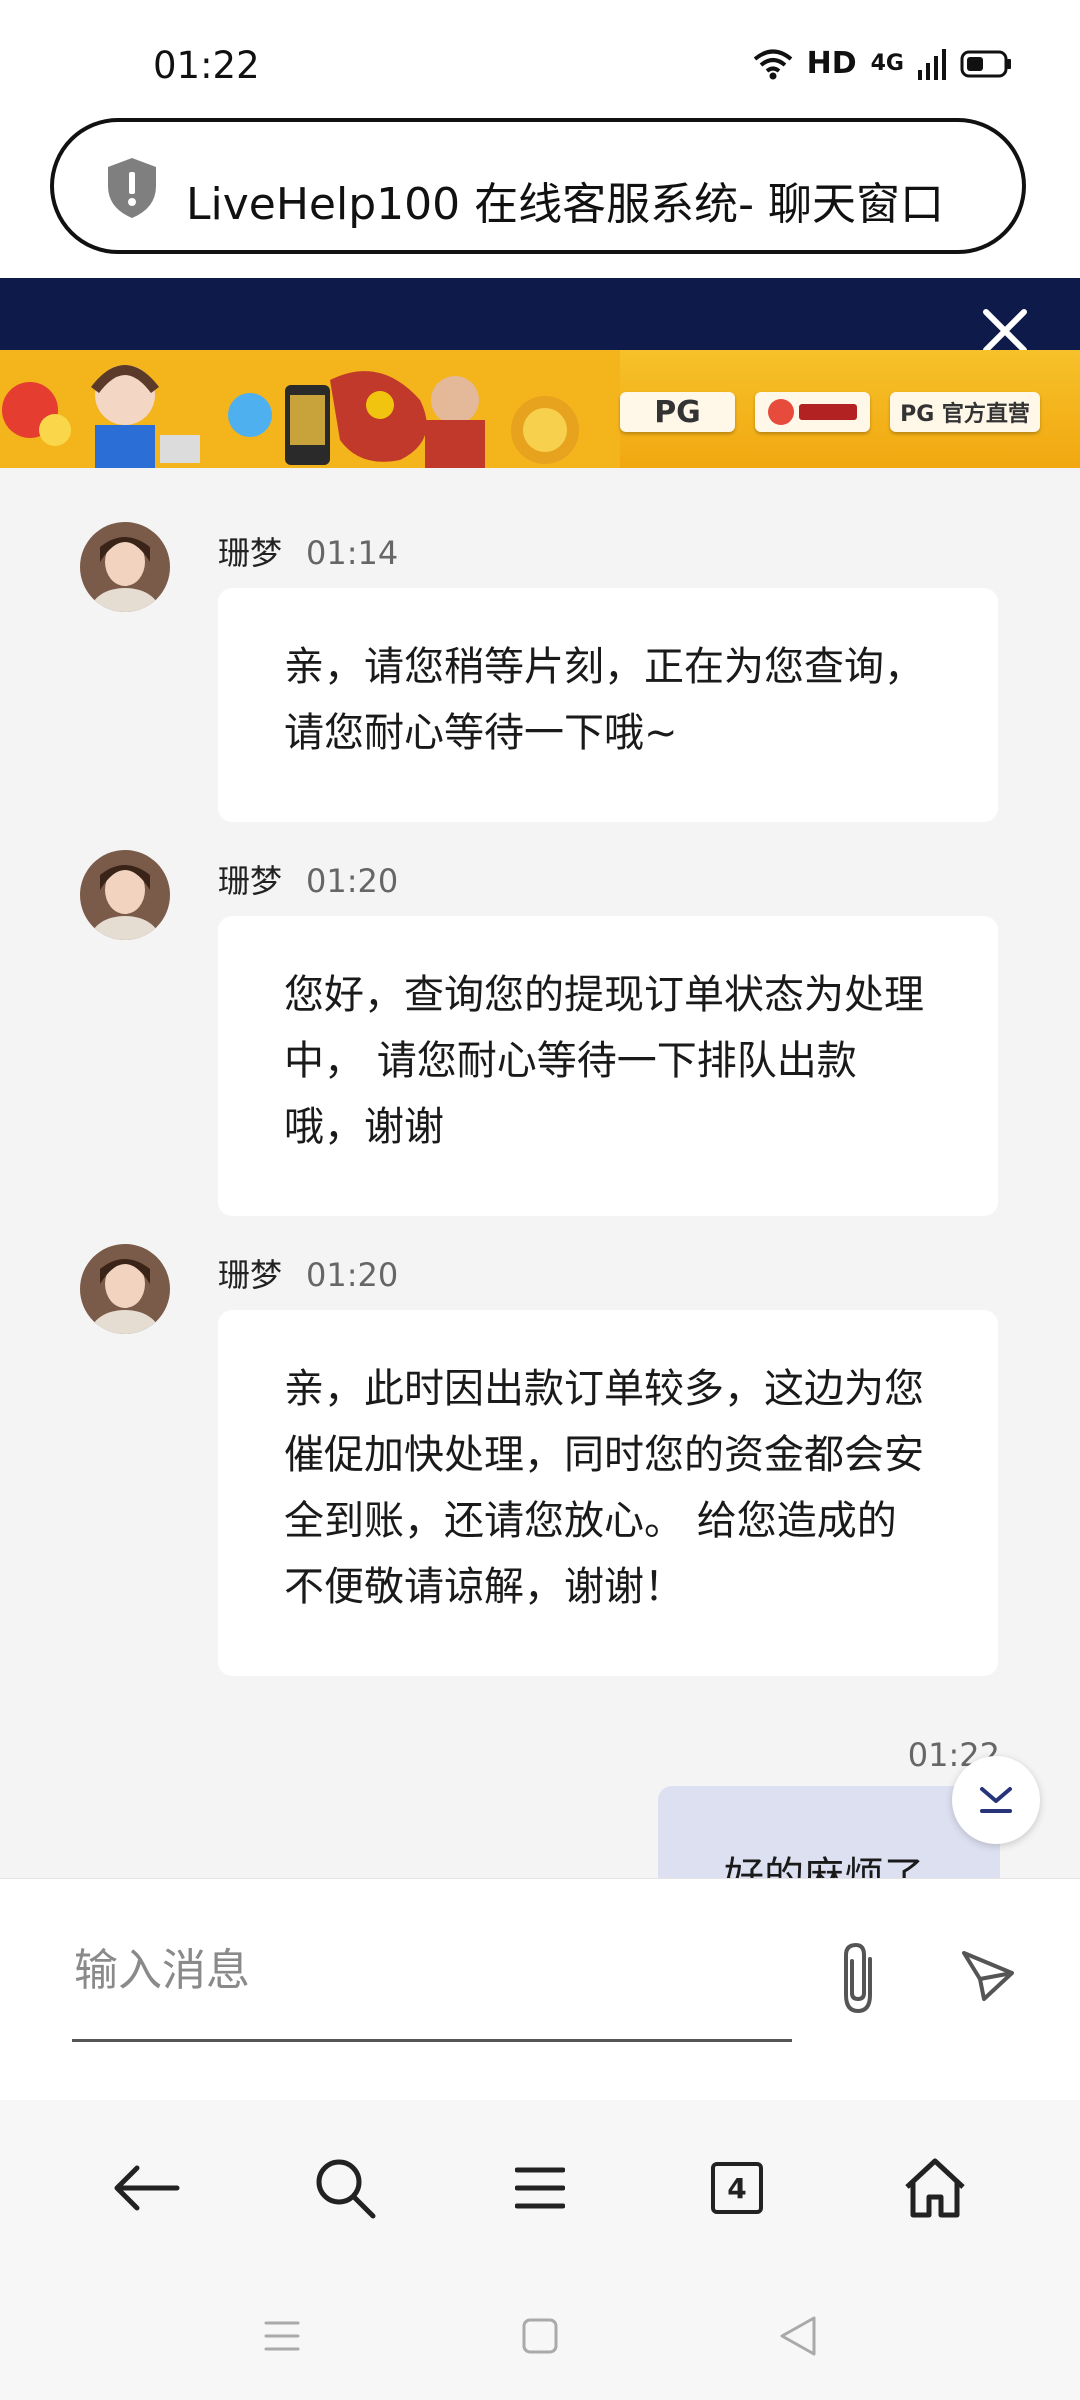 The height and width of the screenshot is (2400, 1080). I want to click on banner-logo-official: PG 官方直营, so click(965, 412).